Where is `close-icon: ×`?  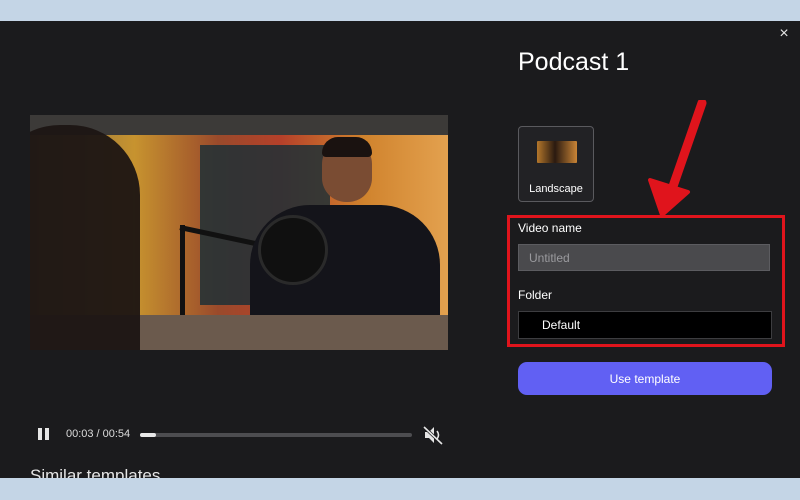 close-icon: × is located at coordinates (784, 34).